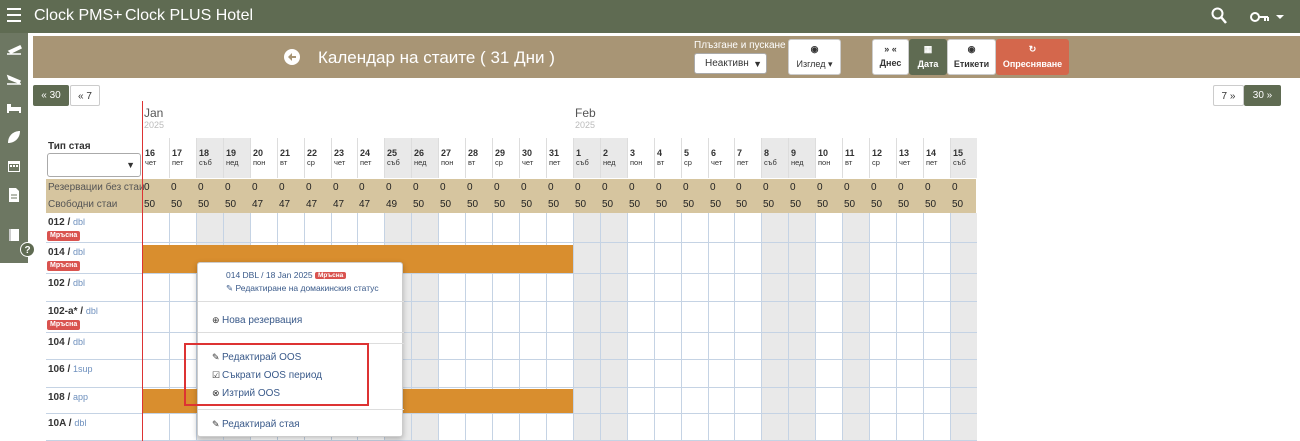  Describe the element at coordinates (51, 95) in the screenshot. I see `back-30-button: « 30` at that location.